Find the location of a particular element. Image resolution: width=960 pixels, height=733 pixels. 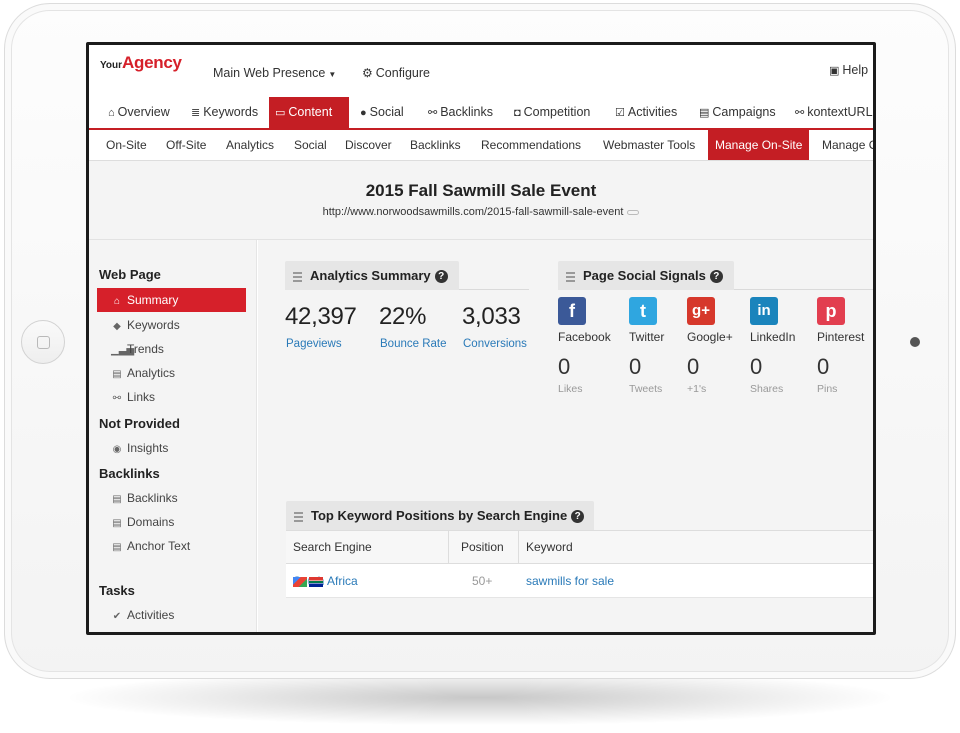

bounce-rate-value: 22% is located at coordinates (403, 316).